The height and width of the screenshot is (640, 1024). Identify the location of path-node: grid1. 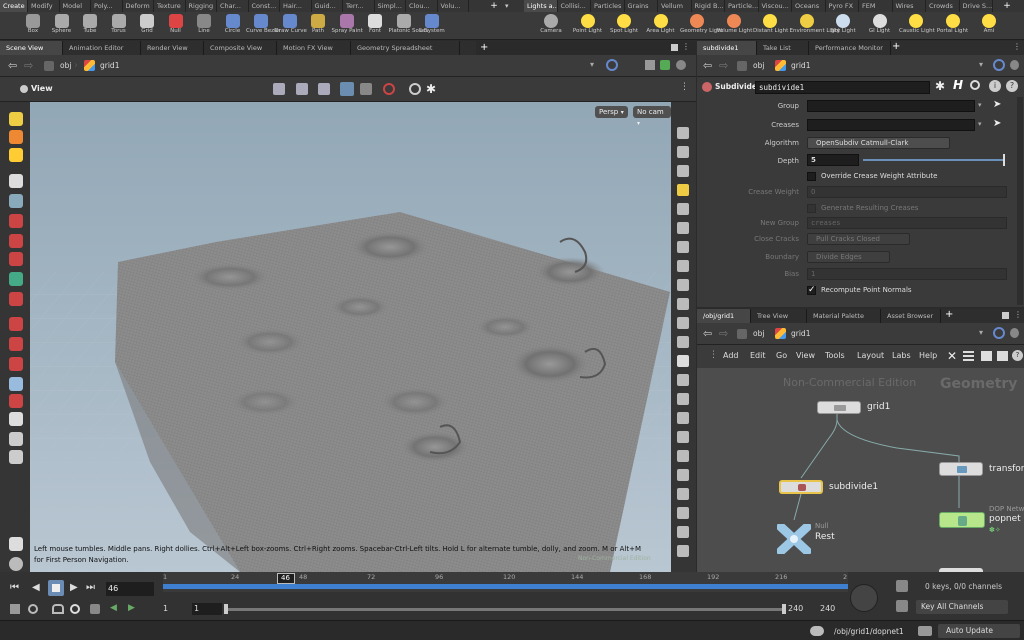
(109, 65).